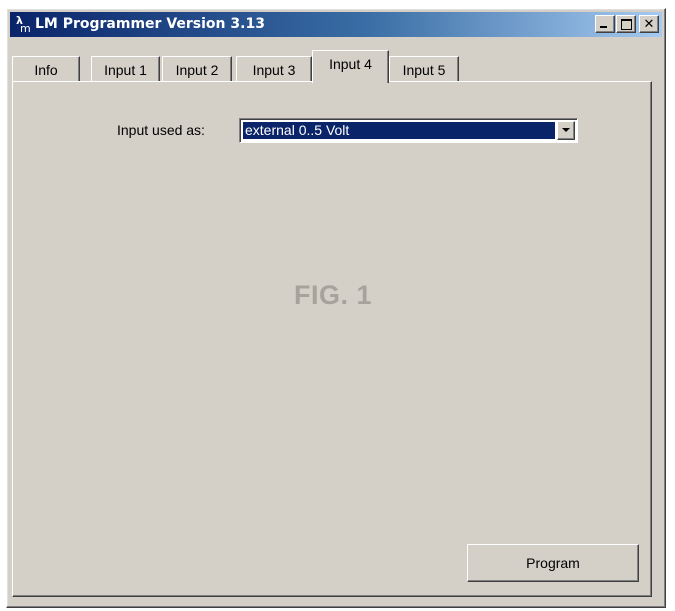  What do you see at coordinates (605, 24) in the screenshot?
I see `minimize-button` at bounding box center [605, 24].